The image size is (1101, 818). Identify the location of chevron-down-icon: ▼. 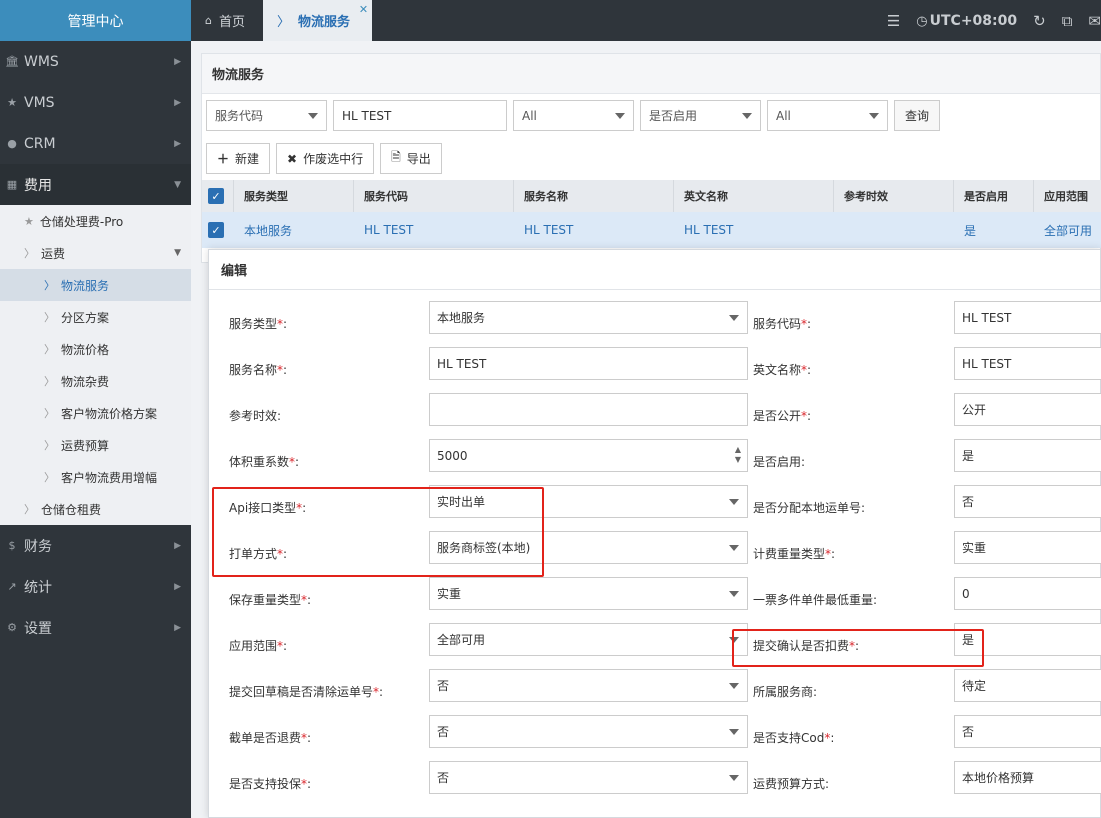
(177, 184).